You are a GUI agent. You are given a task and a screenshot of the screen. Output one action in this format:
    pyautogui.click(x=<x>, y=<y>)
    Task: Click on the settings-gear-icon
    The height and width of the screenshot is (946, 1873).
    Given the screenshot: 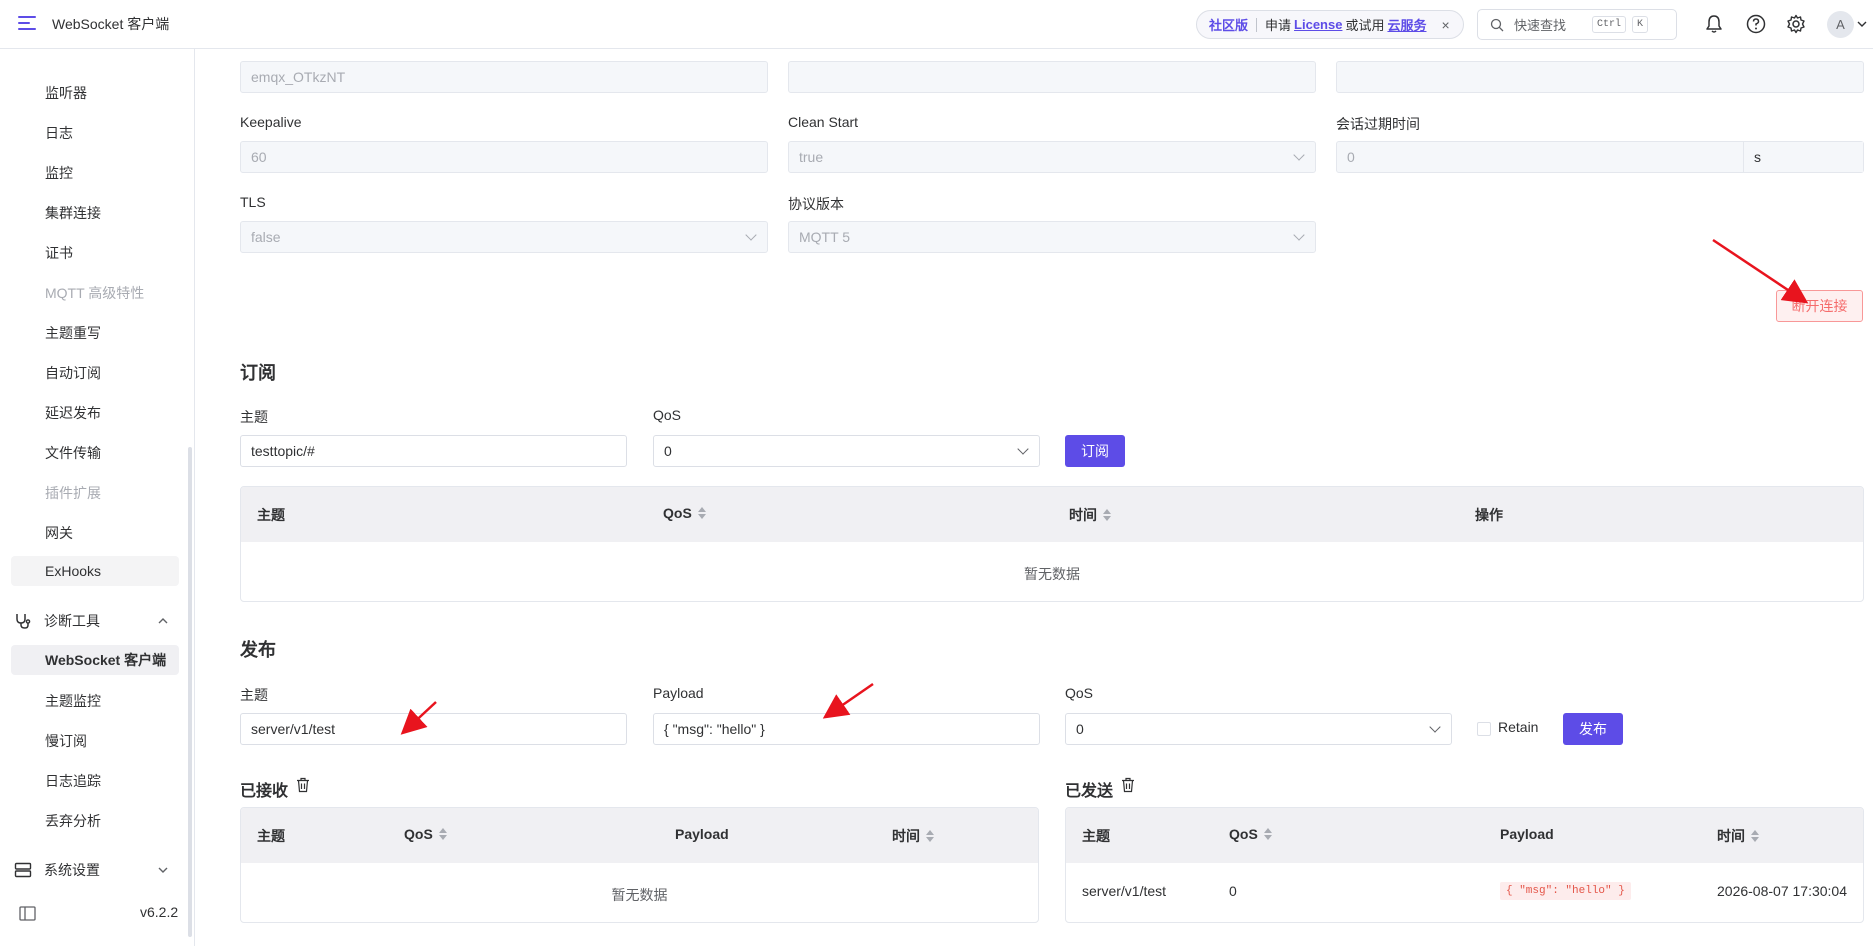 What is the action you would take?
    pyautogui.click(x=1796, y=24)
    